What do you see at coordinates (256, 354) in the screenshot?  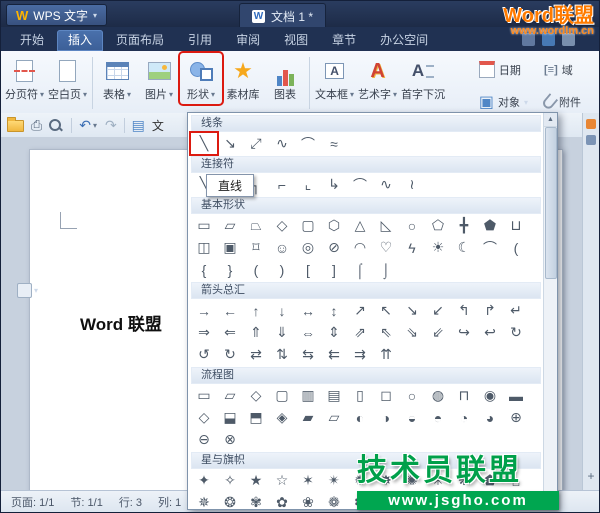 I see `shape-item: ⇄` at bounding box center [256, 354].